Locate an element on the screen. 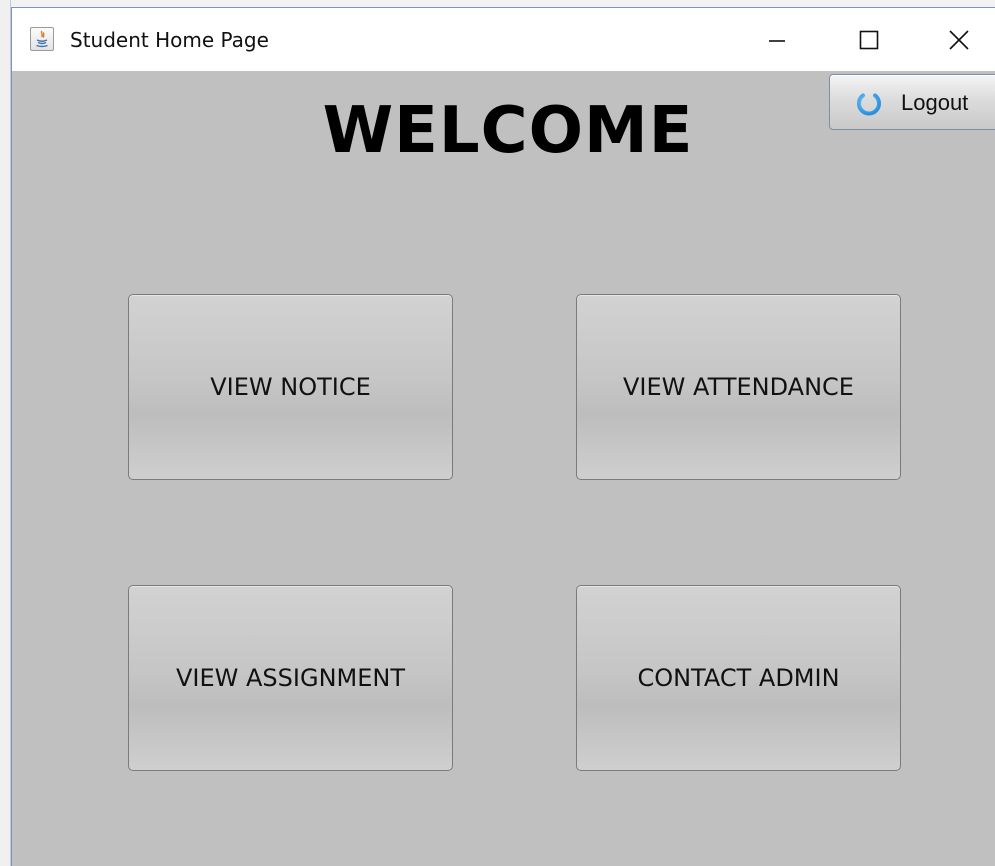 Image resolution: width=995 pixels, height=866 pixels. minimize-icon is located at coordinates (777, 40).